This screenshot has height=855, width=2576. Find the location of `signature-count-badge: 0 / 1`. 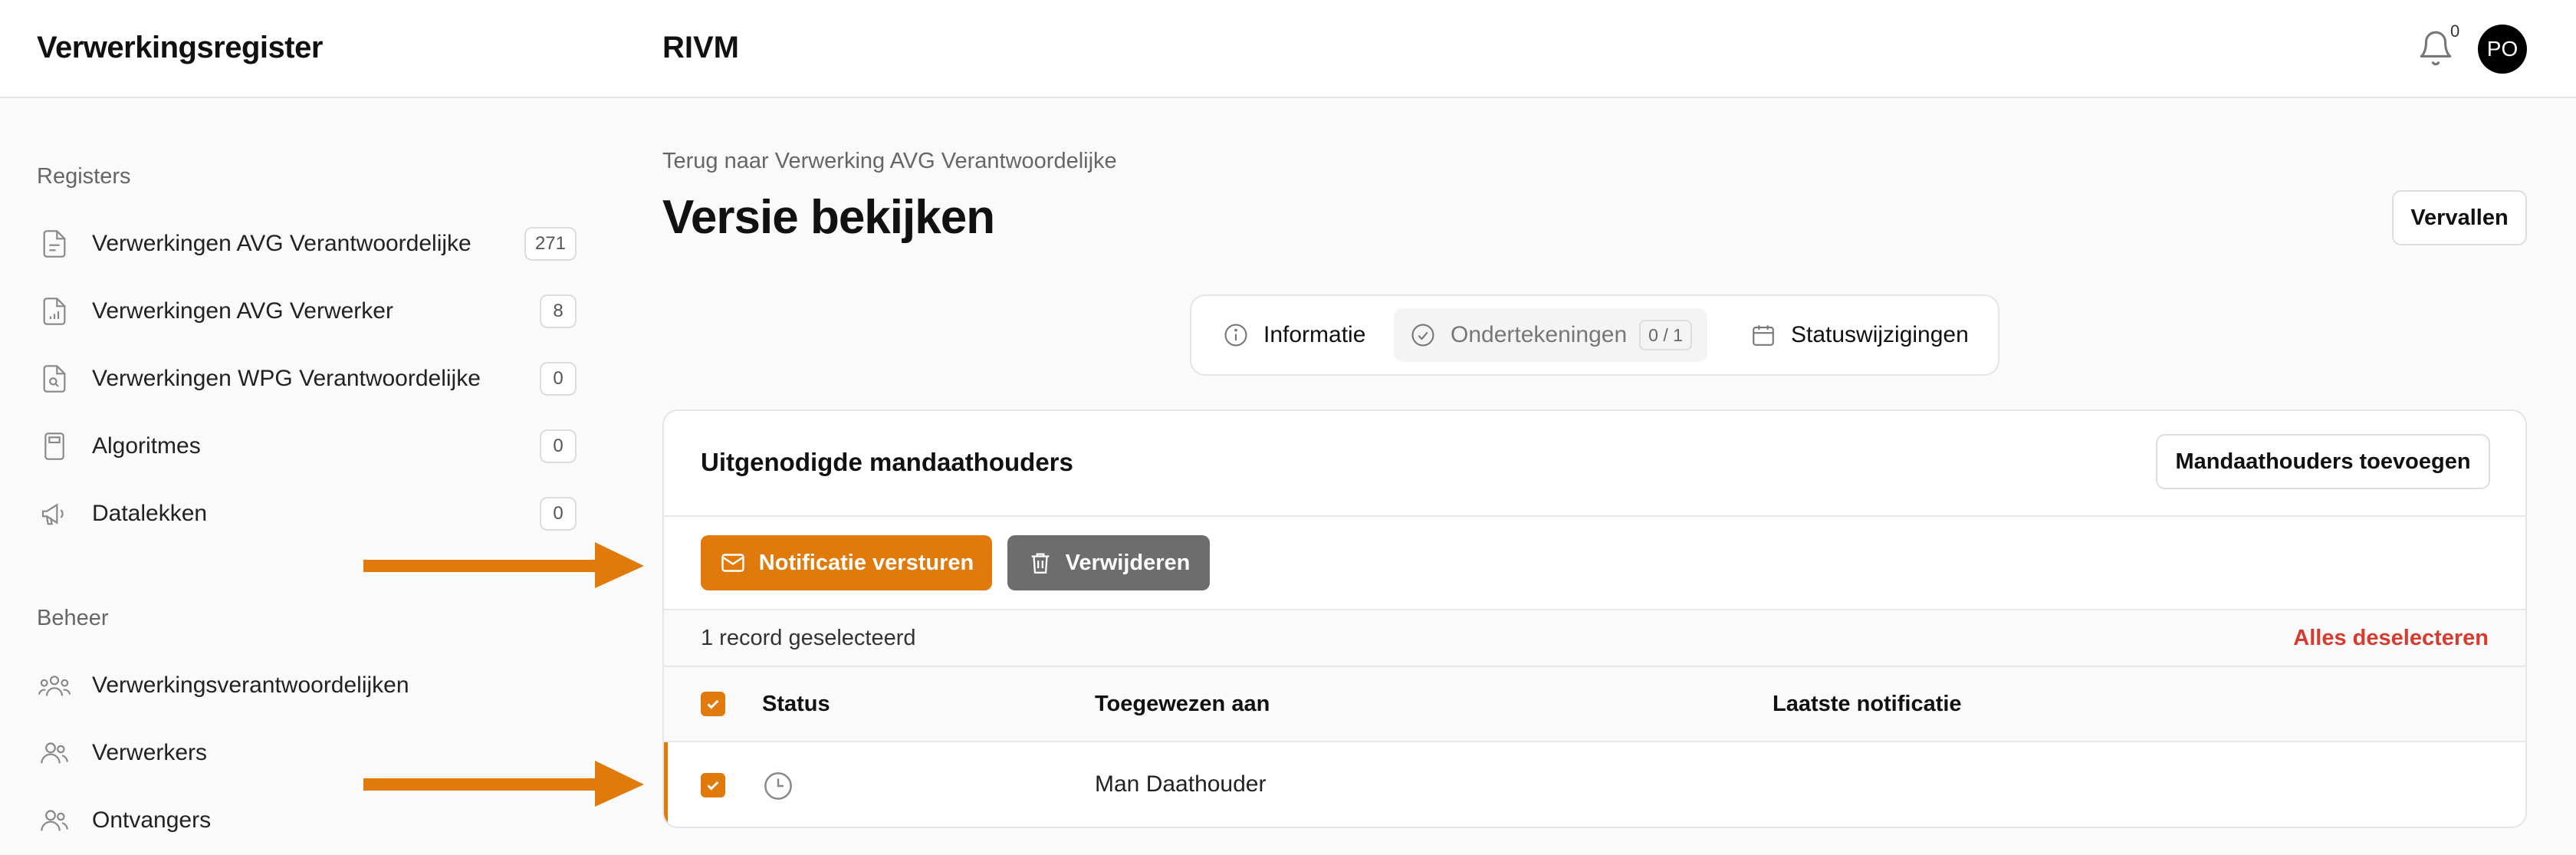

signature-count-badge: 0 / 1 is located at coordinates (1665, 335).